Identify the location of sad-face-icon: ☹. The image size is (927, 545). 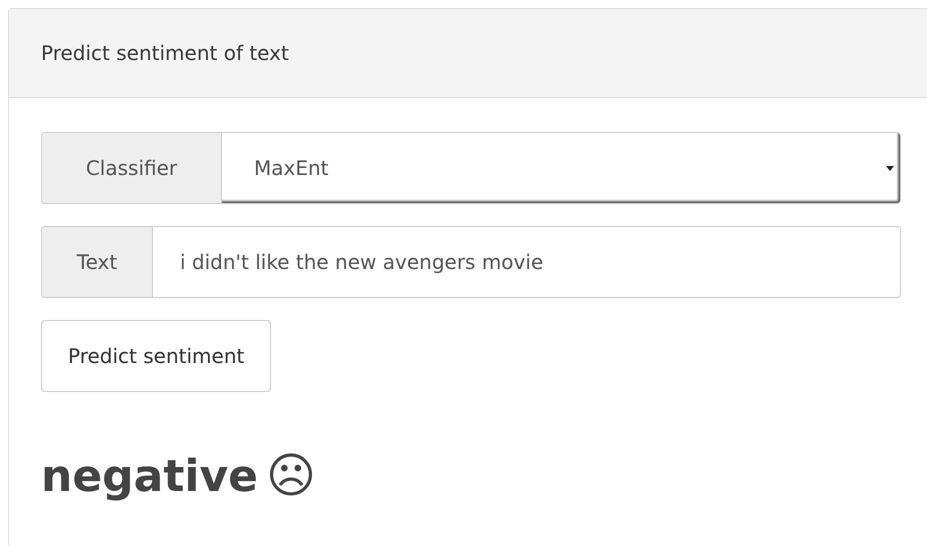
(291, 476).